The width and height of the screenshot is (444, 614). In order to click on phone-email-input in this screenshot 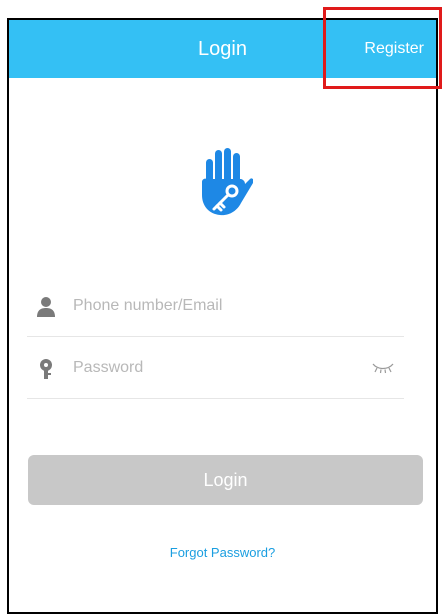, I will do `click(218, 306)`.